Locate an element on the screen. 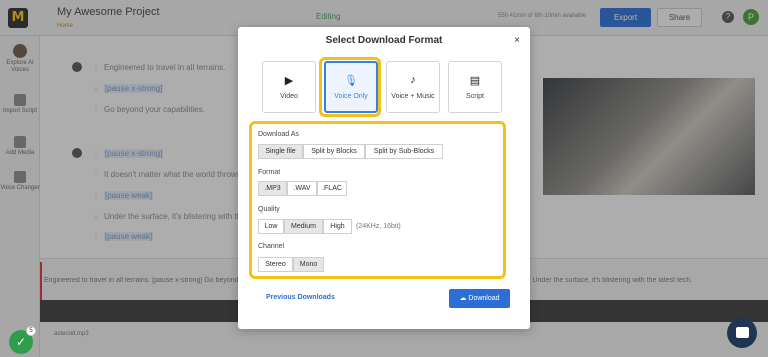 Image resolution: width=768 pixels, height=357 pixels. chat-launcher is located at coordinates (742, 333).